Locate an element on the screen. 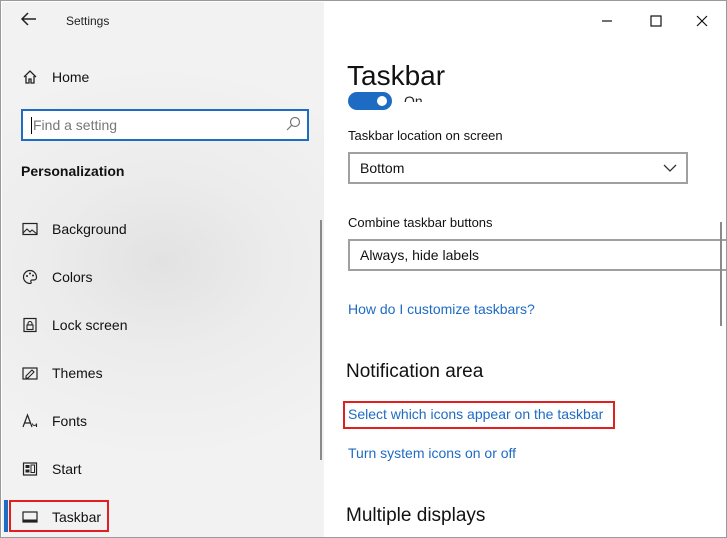 The image size is (727, 538). lock-screen-icon is located at coordinates (30, 325).